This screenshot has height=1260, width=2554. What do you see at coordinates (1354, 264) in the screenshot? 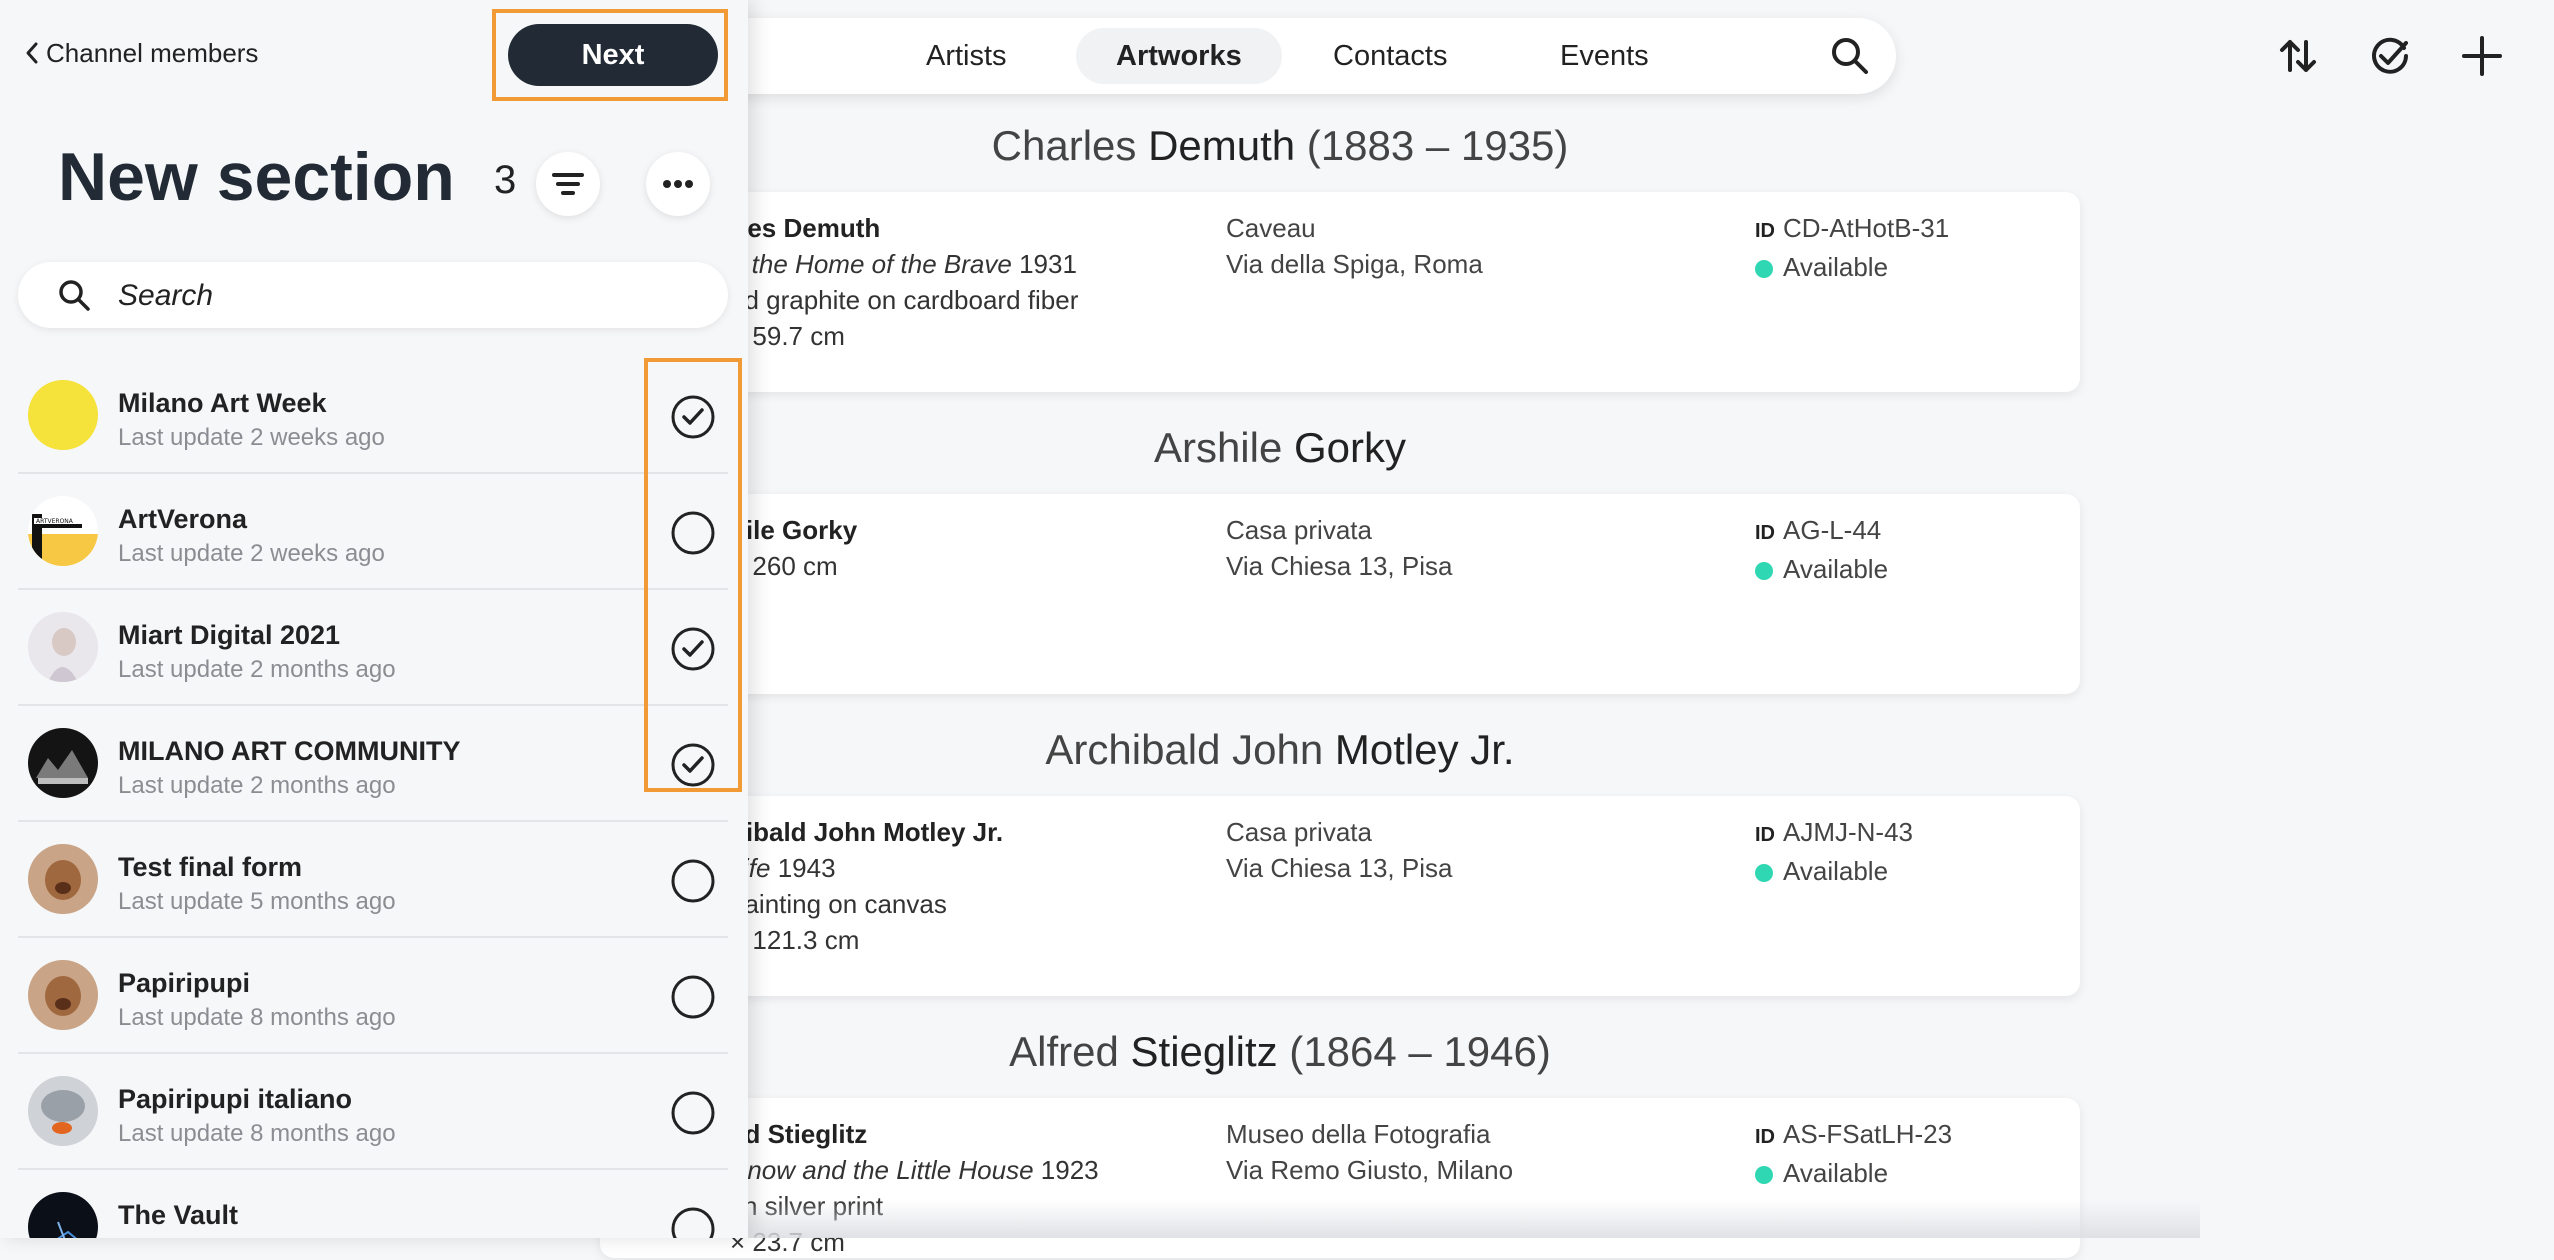
I see `artwork-address: Via della Spiga, Roma` at bounding box center [1354, 264].